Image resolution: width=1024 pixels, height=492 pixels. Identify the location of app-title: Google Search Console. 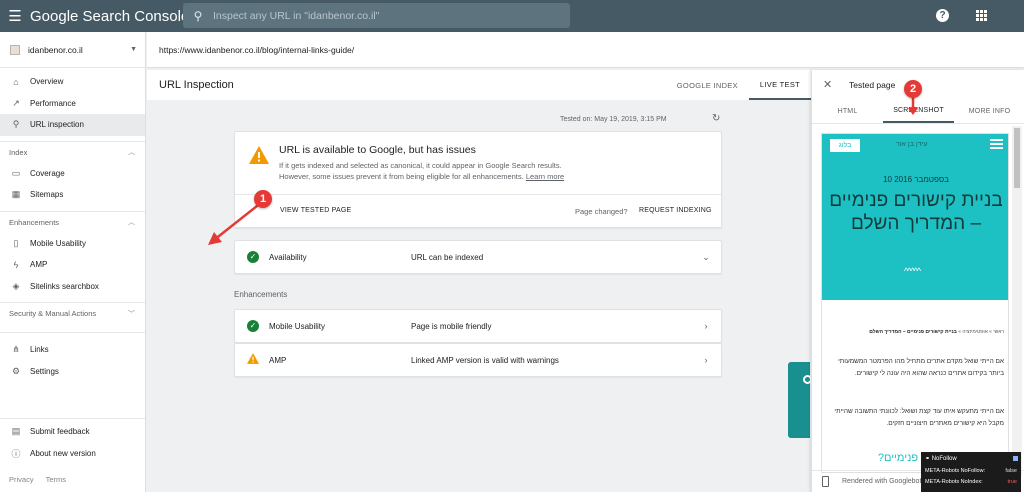
(109, 16).